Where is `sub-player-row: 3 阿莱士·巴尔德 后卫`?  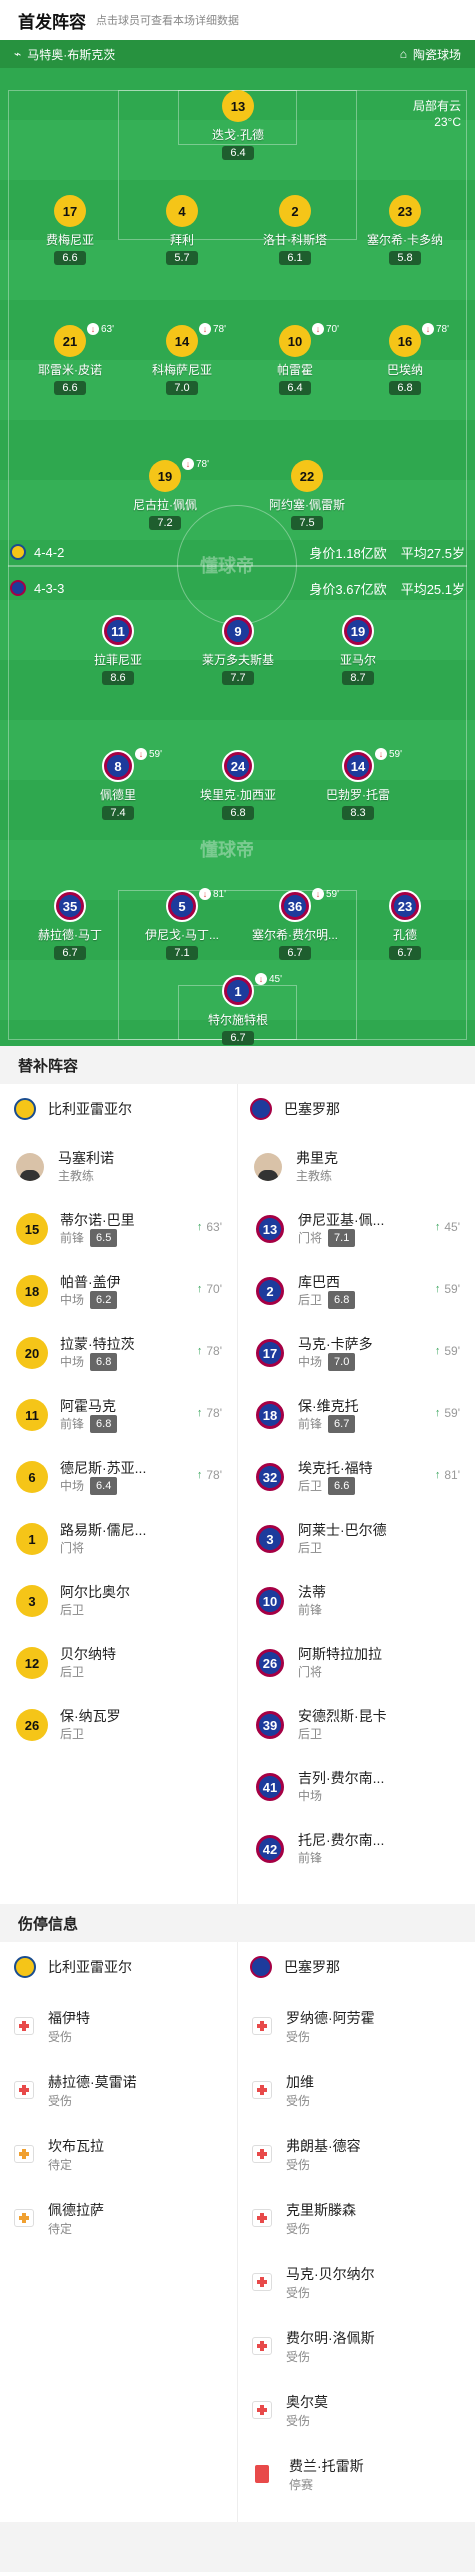
sub-player-row: 3 阿莱士·巴尔德 后卫 is located at coordinates (353, 1539).